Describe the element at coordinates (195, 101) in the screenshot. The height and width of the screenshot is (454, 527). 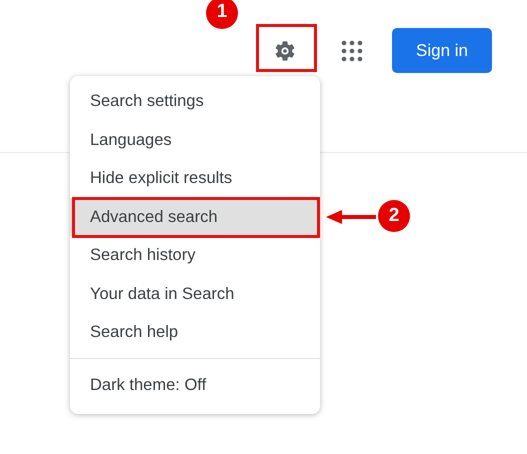
I see `menu-item: Search settings` at that location.